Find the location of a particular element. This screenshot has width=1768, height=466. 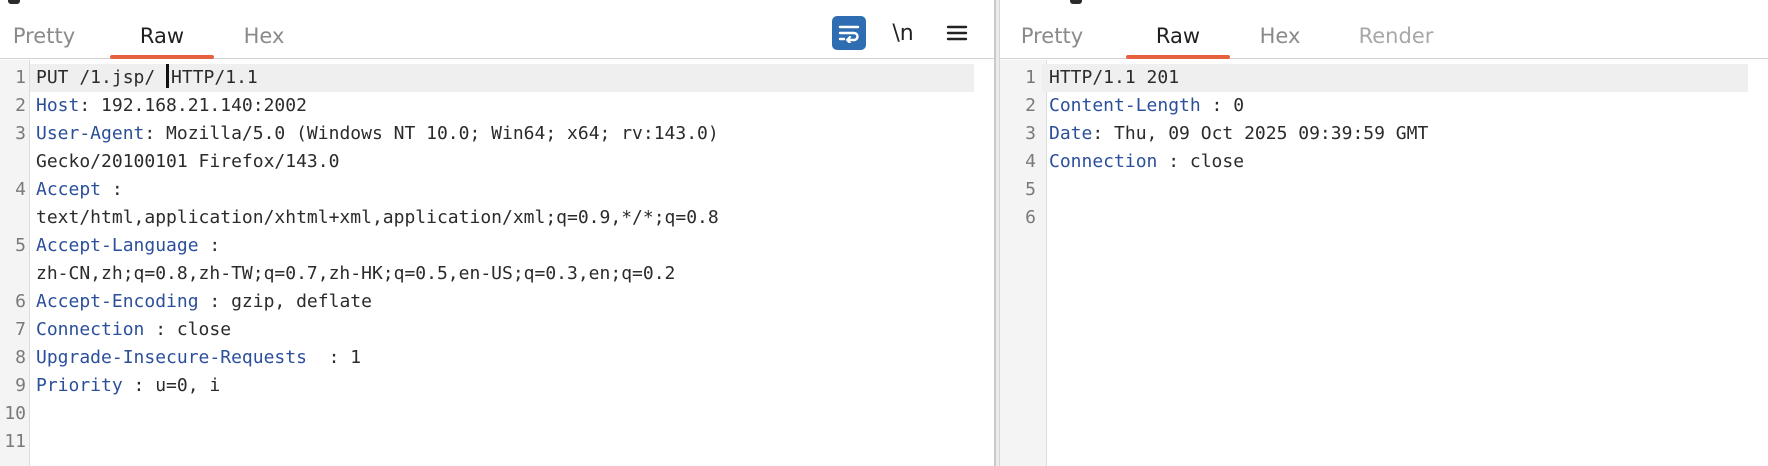

wrap-lines-button is located at coordinates (849, 33).